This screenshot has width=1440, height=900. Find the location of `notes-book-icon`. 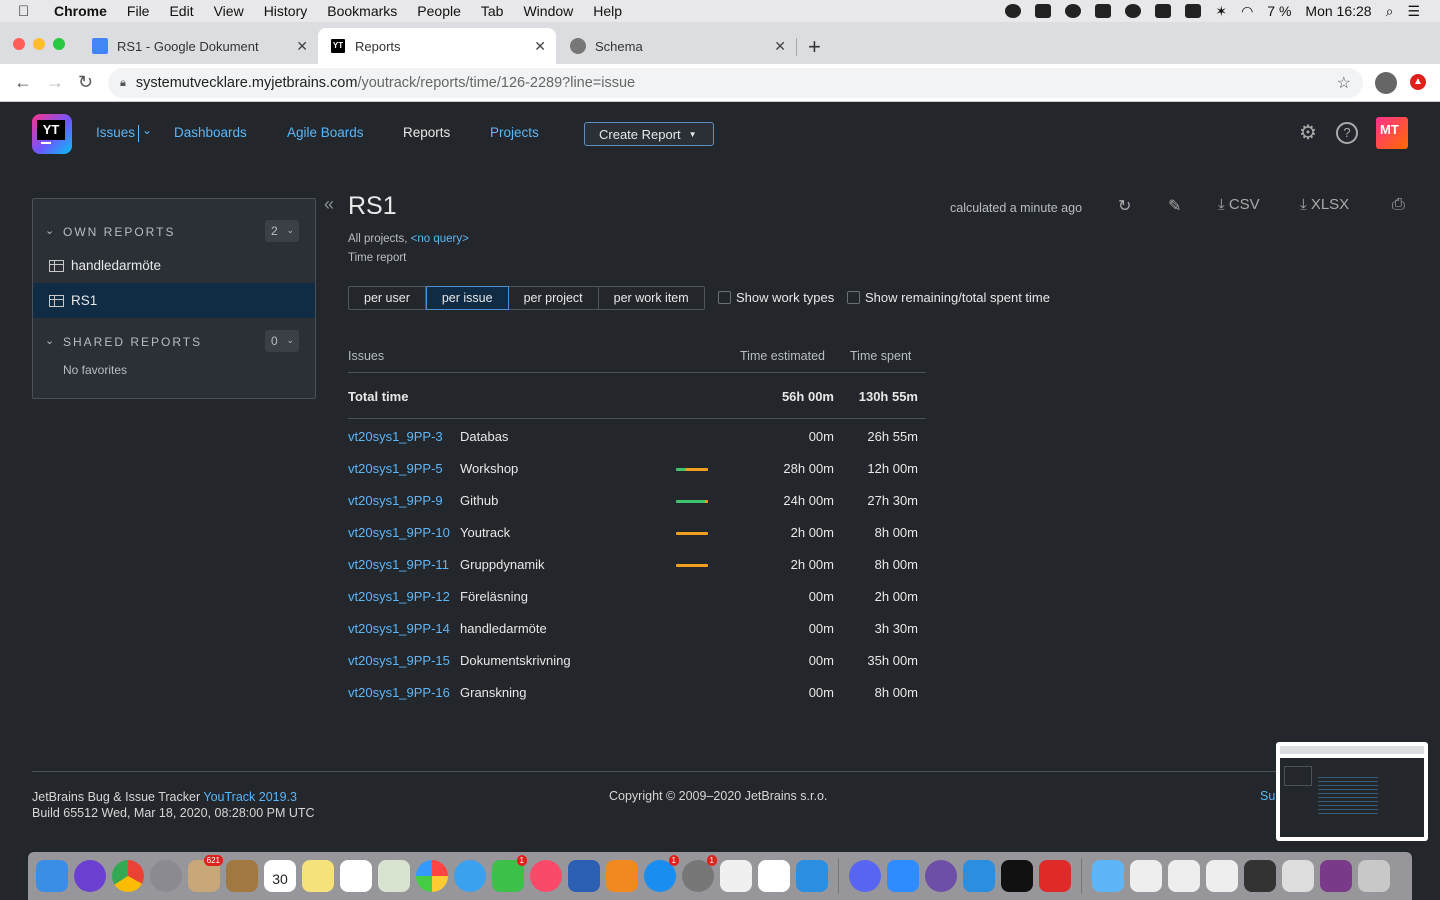

notes-book-icon is located at coordinates (242, 876).